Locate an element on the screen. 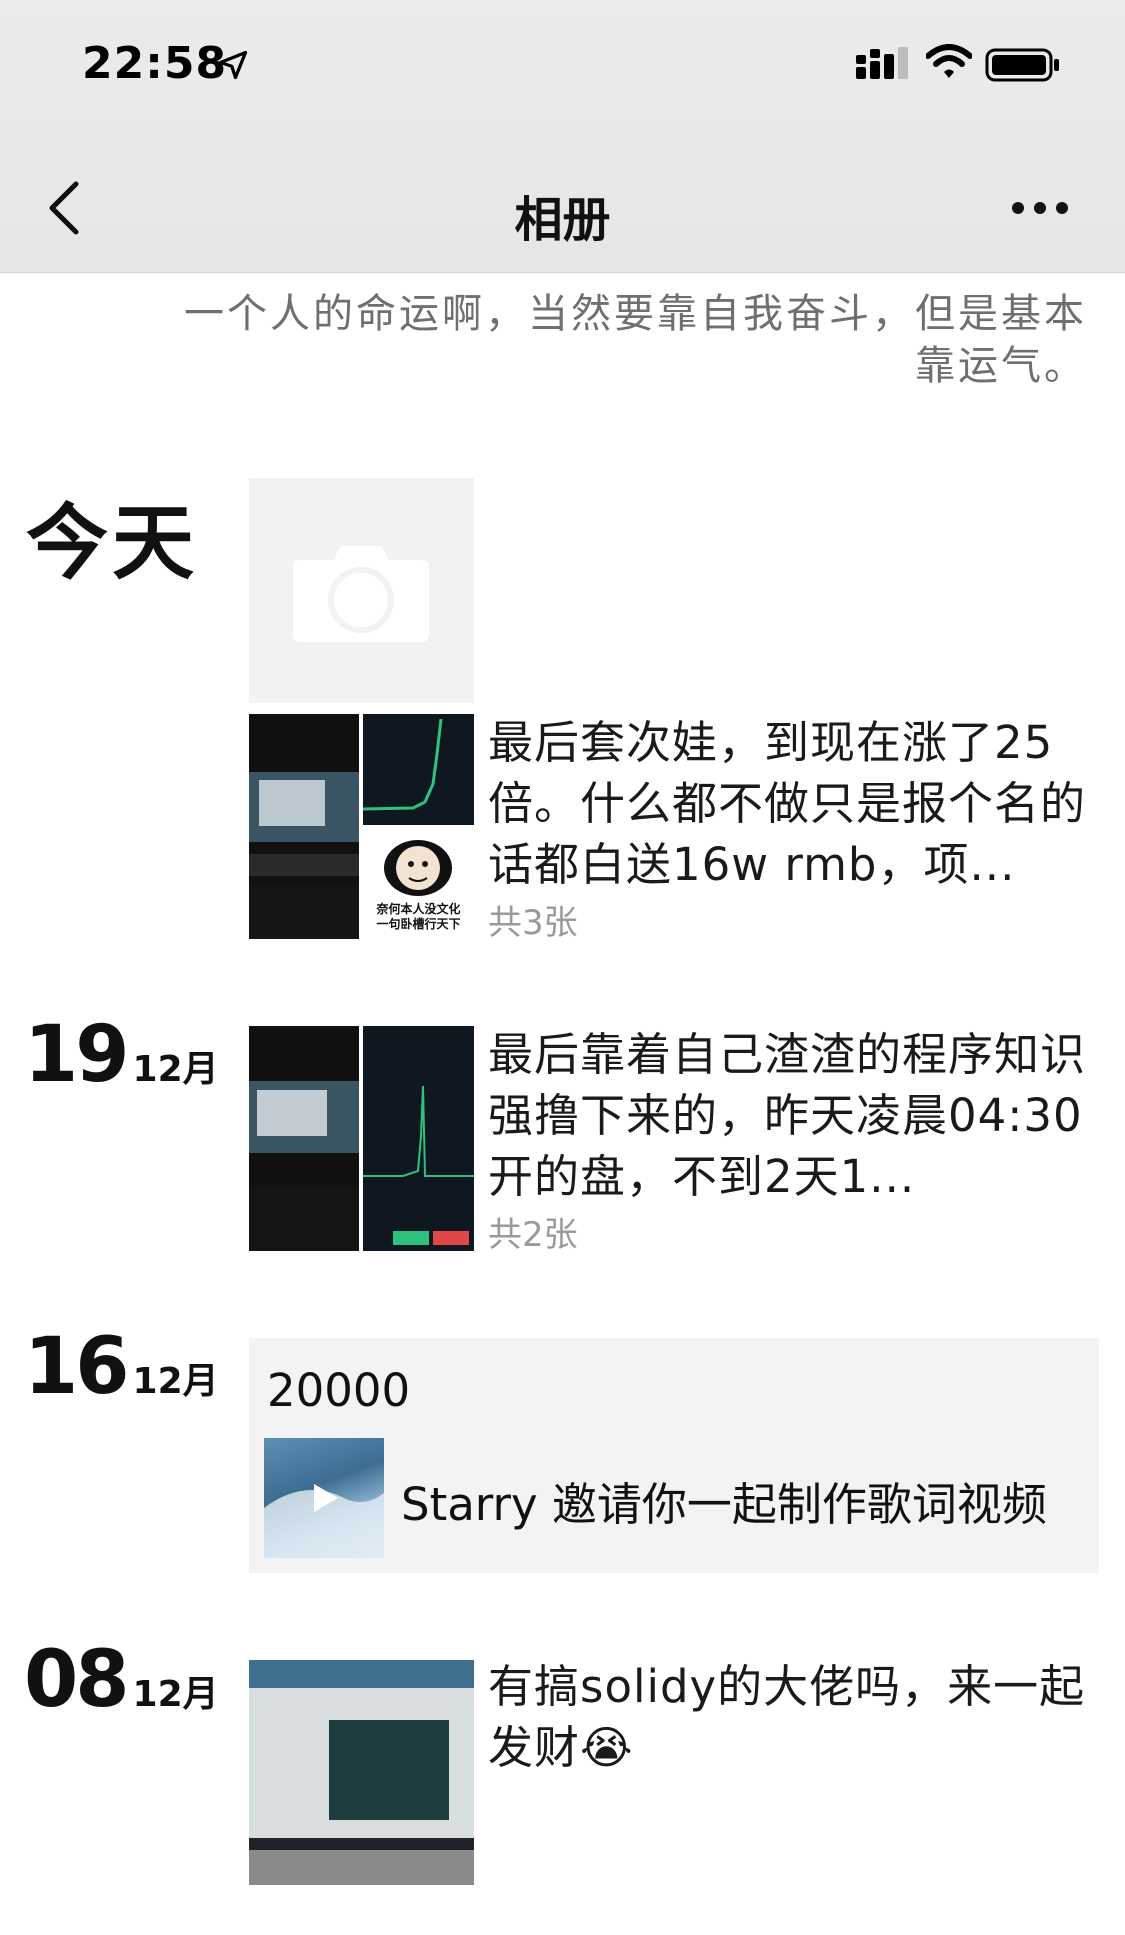 This screenshot has width=1125, height=1935. profile-signature: 一个人的命运啊，当然要靠自我奋斗，但是基本靠运气。 is located at coordinates (635, 340).